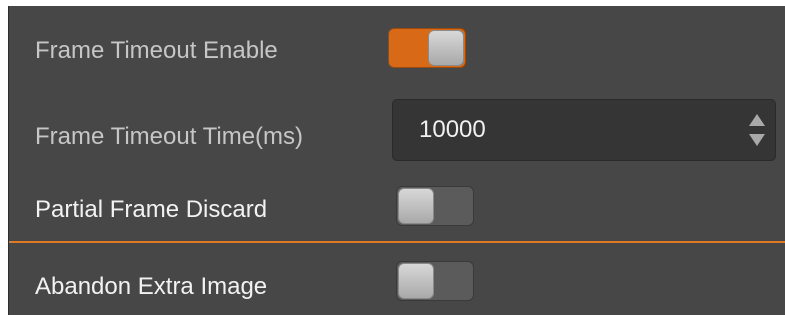 The height and width of the screenshot is (315, 785). Describe the element at coordinates (757, 130) in the screenshot. I see `spin-buttons` at that location.